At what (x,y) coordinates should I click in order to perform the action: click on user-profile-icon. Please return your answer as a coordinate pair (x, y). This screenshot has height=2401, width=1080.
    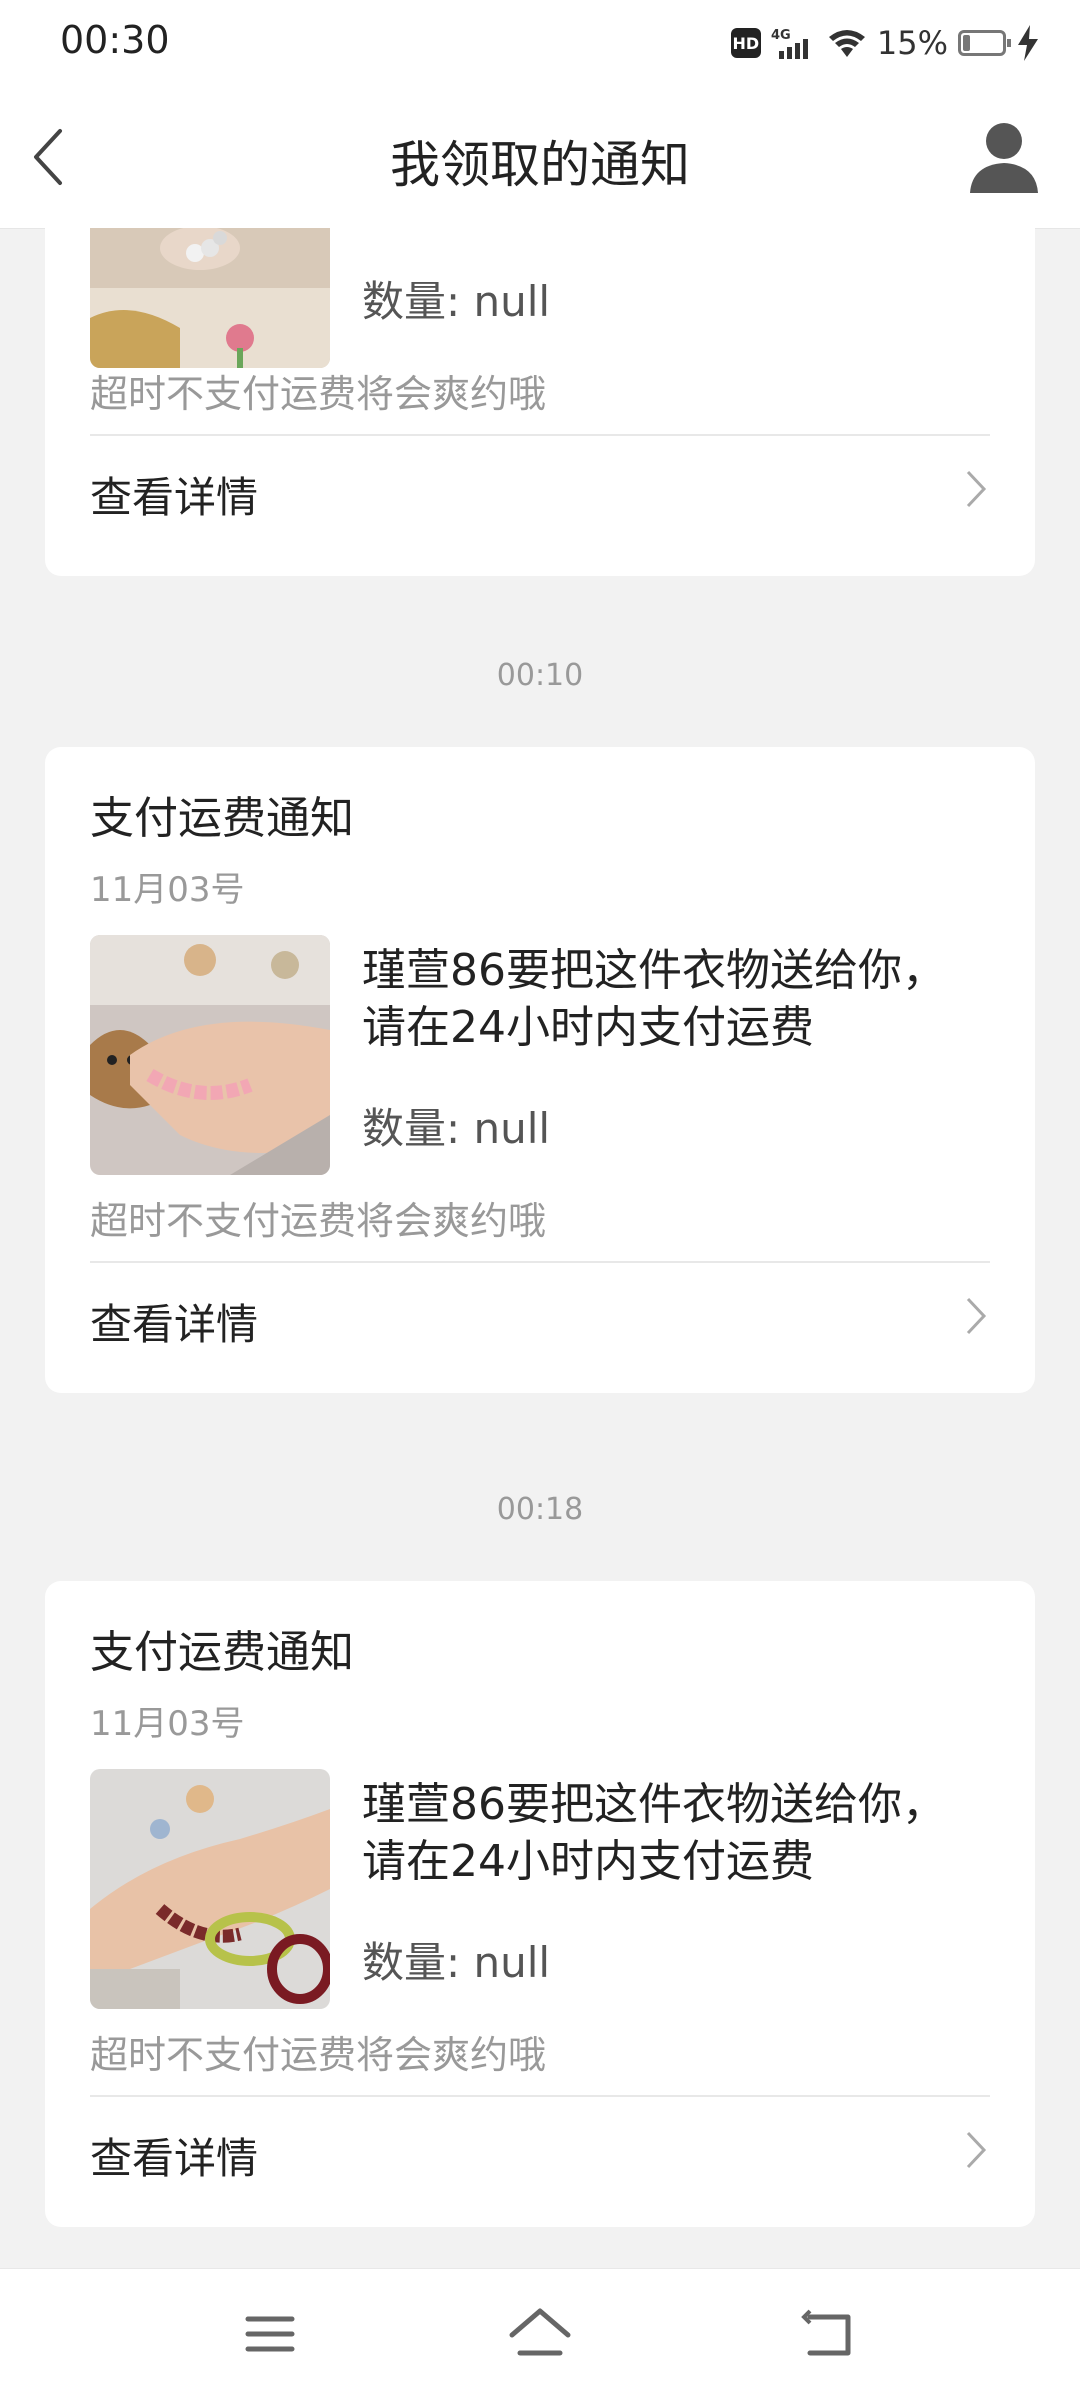
    Looking at the image, I should click on (1004, 157).